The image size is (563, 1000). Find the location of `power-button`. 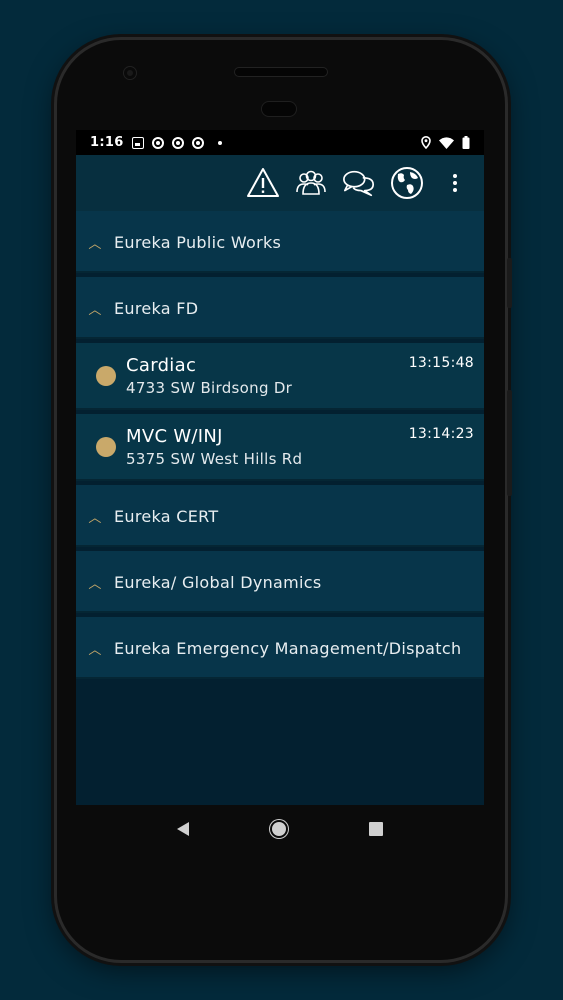

power-button is located at coordinates (509, 283).